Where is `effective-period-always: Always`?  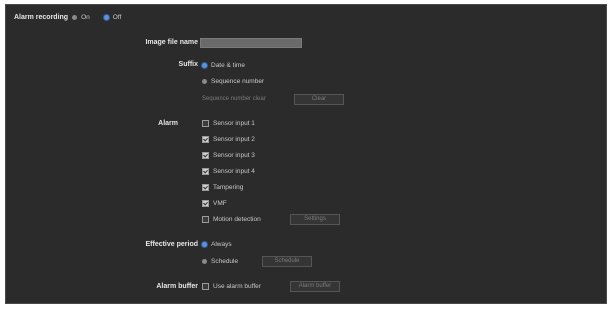
effective-period-always: Always is located at coordinates (217, 244).